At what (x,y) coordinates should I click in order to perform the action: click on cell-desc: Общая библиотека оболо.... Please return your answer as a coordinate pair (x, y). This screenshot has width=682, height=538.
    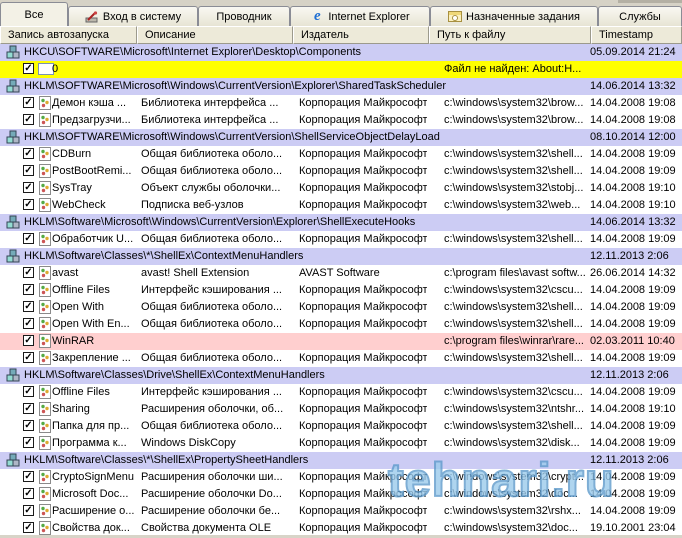
    Looking at the image, I should click on (212, 324).